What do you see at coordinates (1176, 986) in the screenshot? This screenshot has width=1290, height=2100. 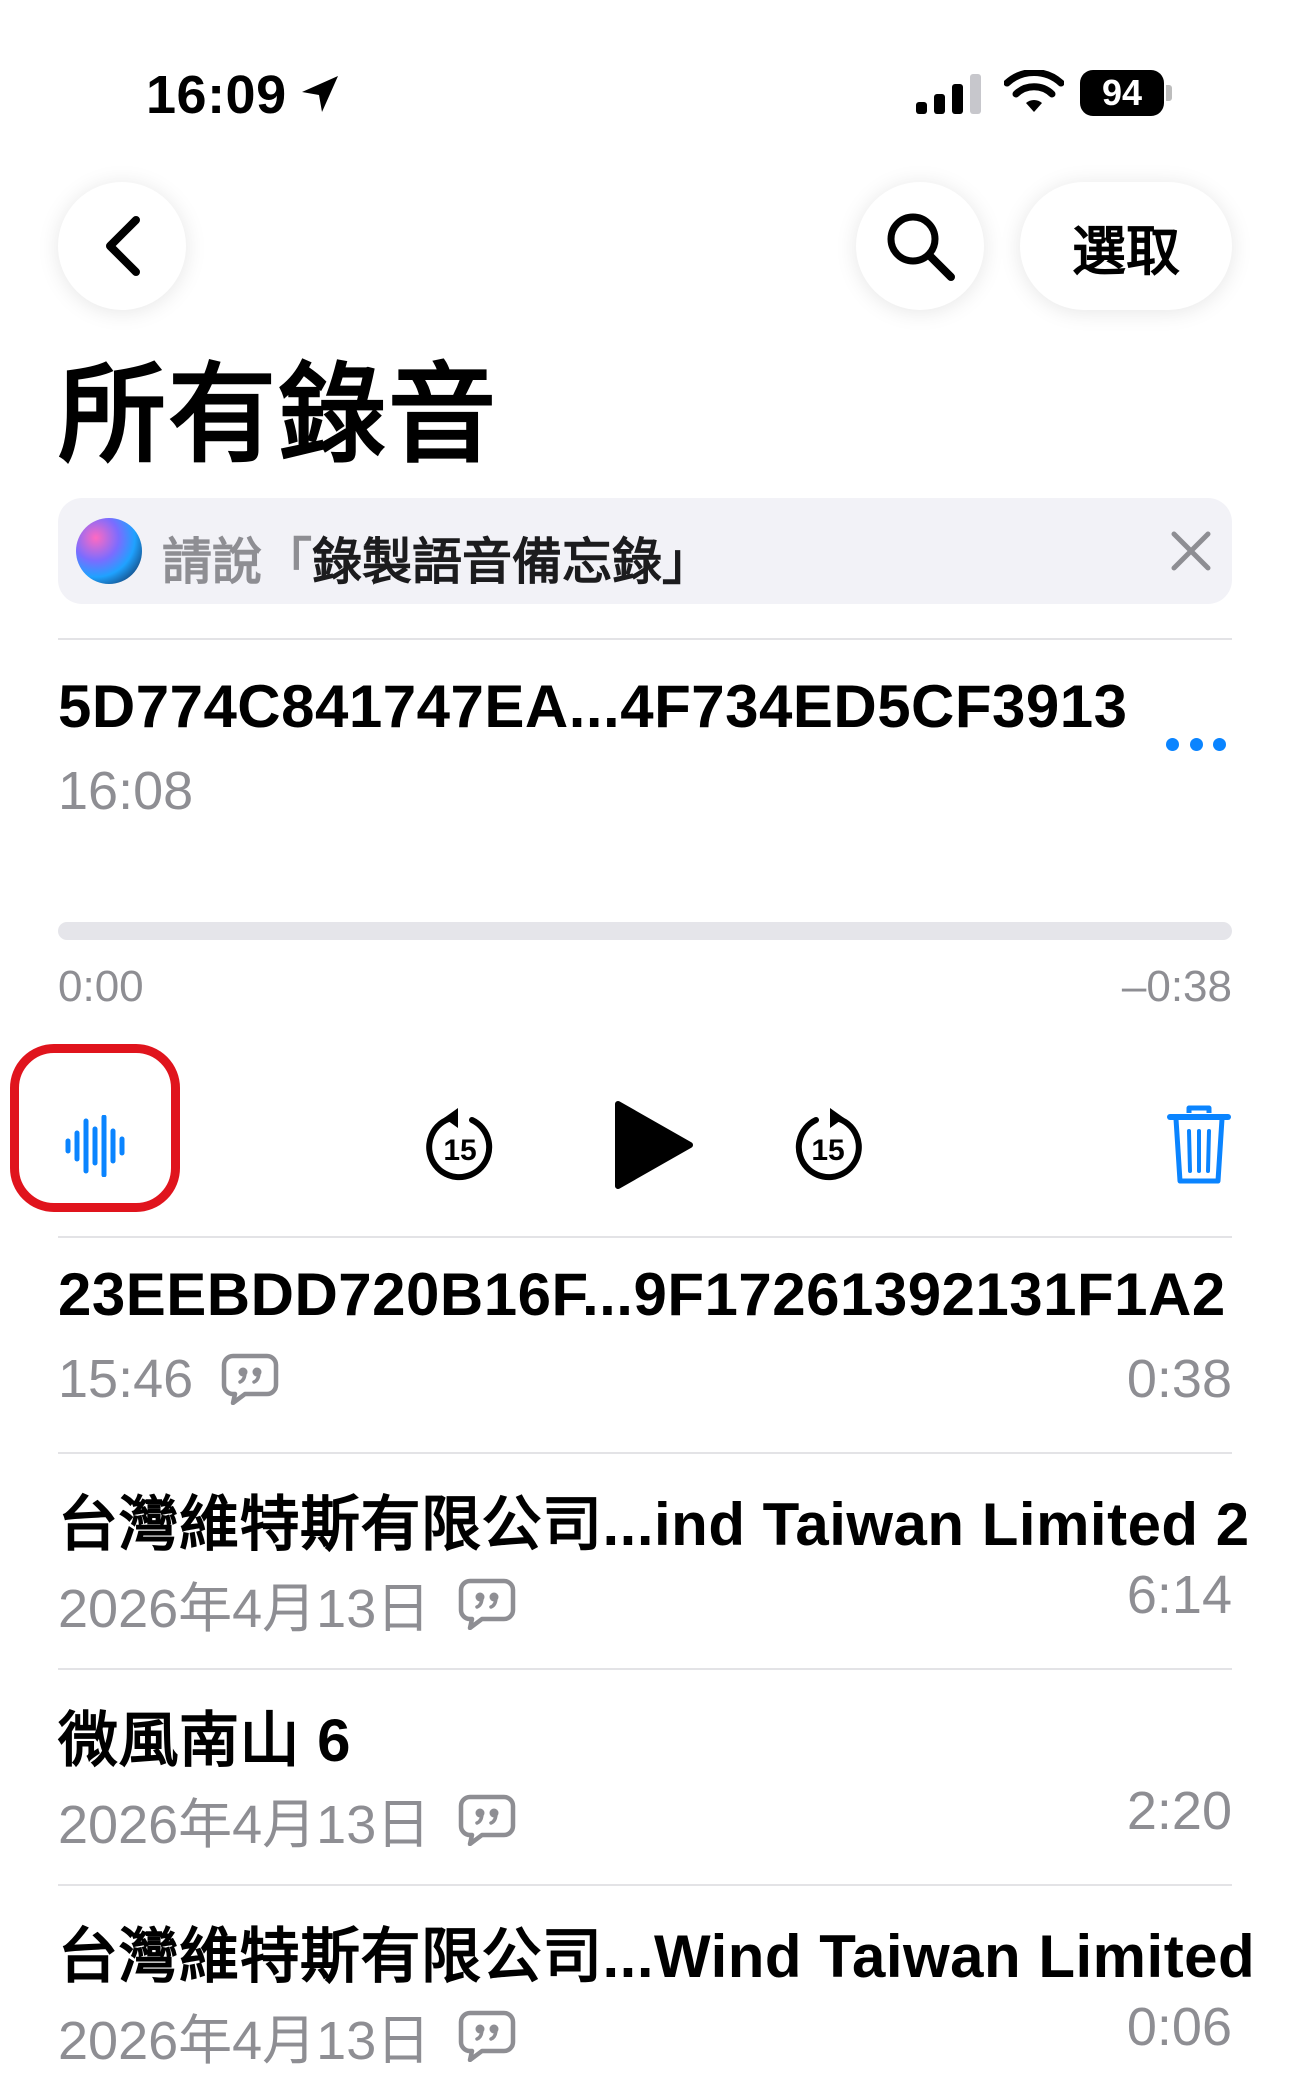 I see `remaining-time: –0:38` at bounding box center [1176, 986].